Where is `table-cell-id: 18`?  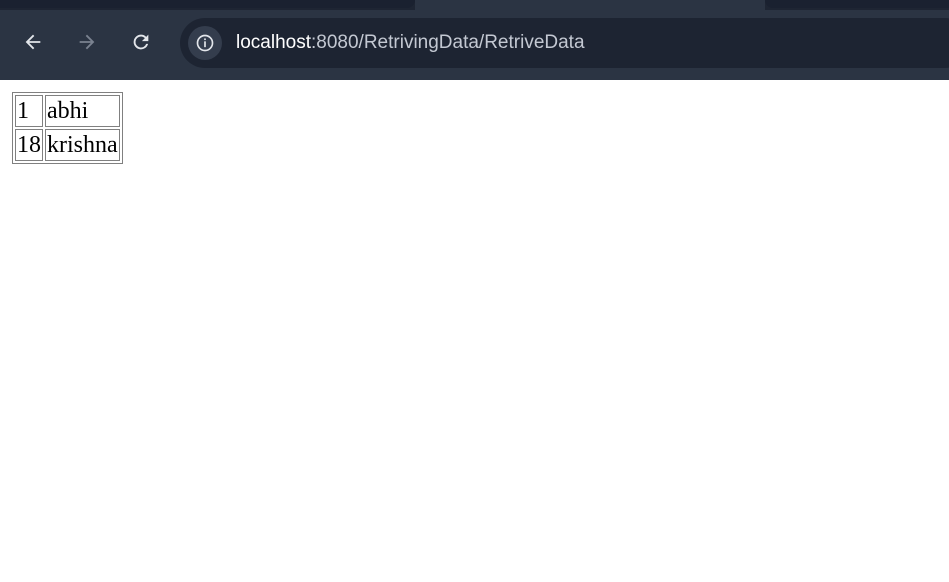
table-cell-id: 18 is located at coordinates (29, 145).